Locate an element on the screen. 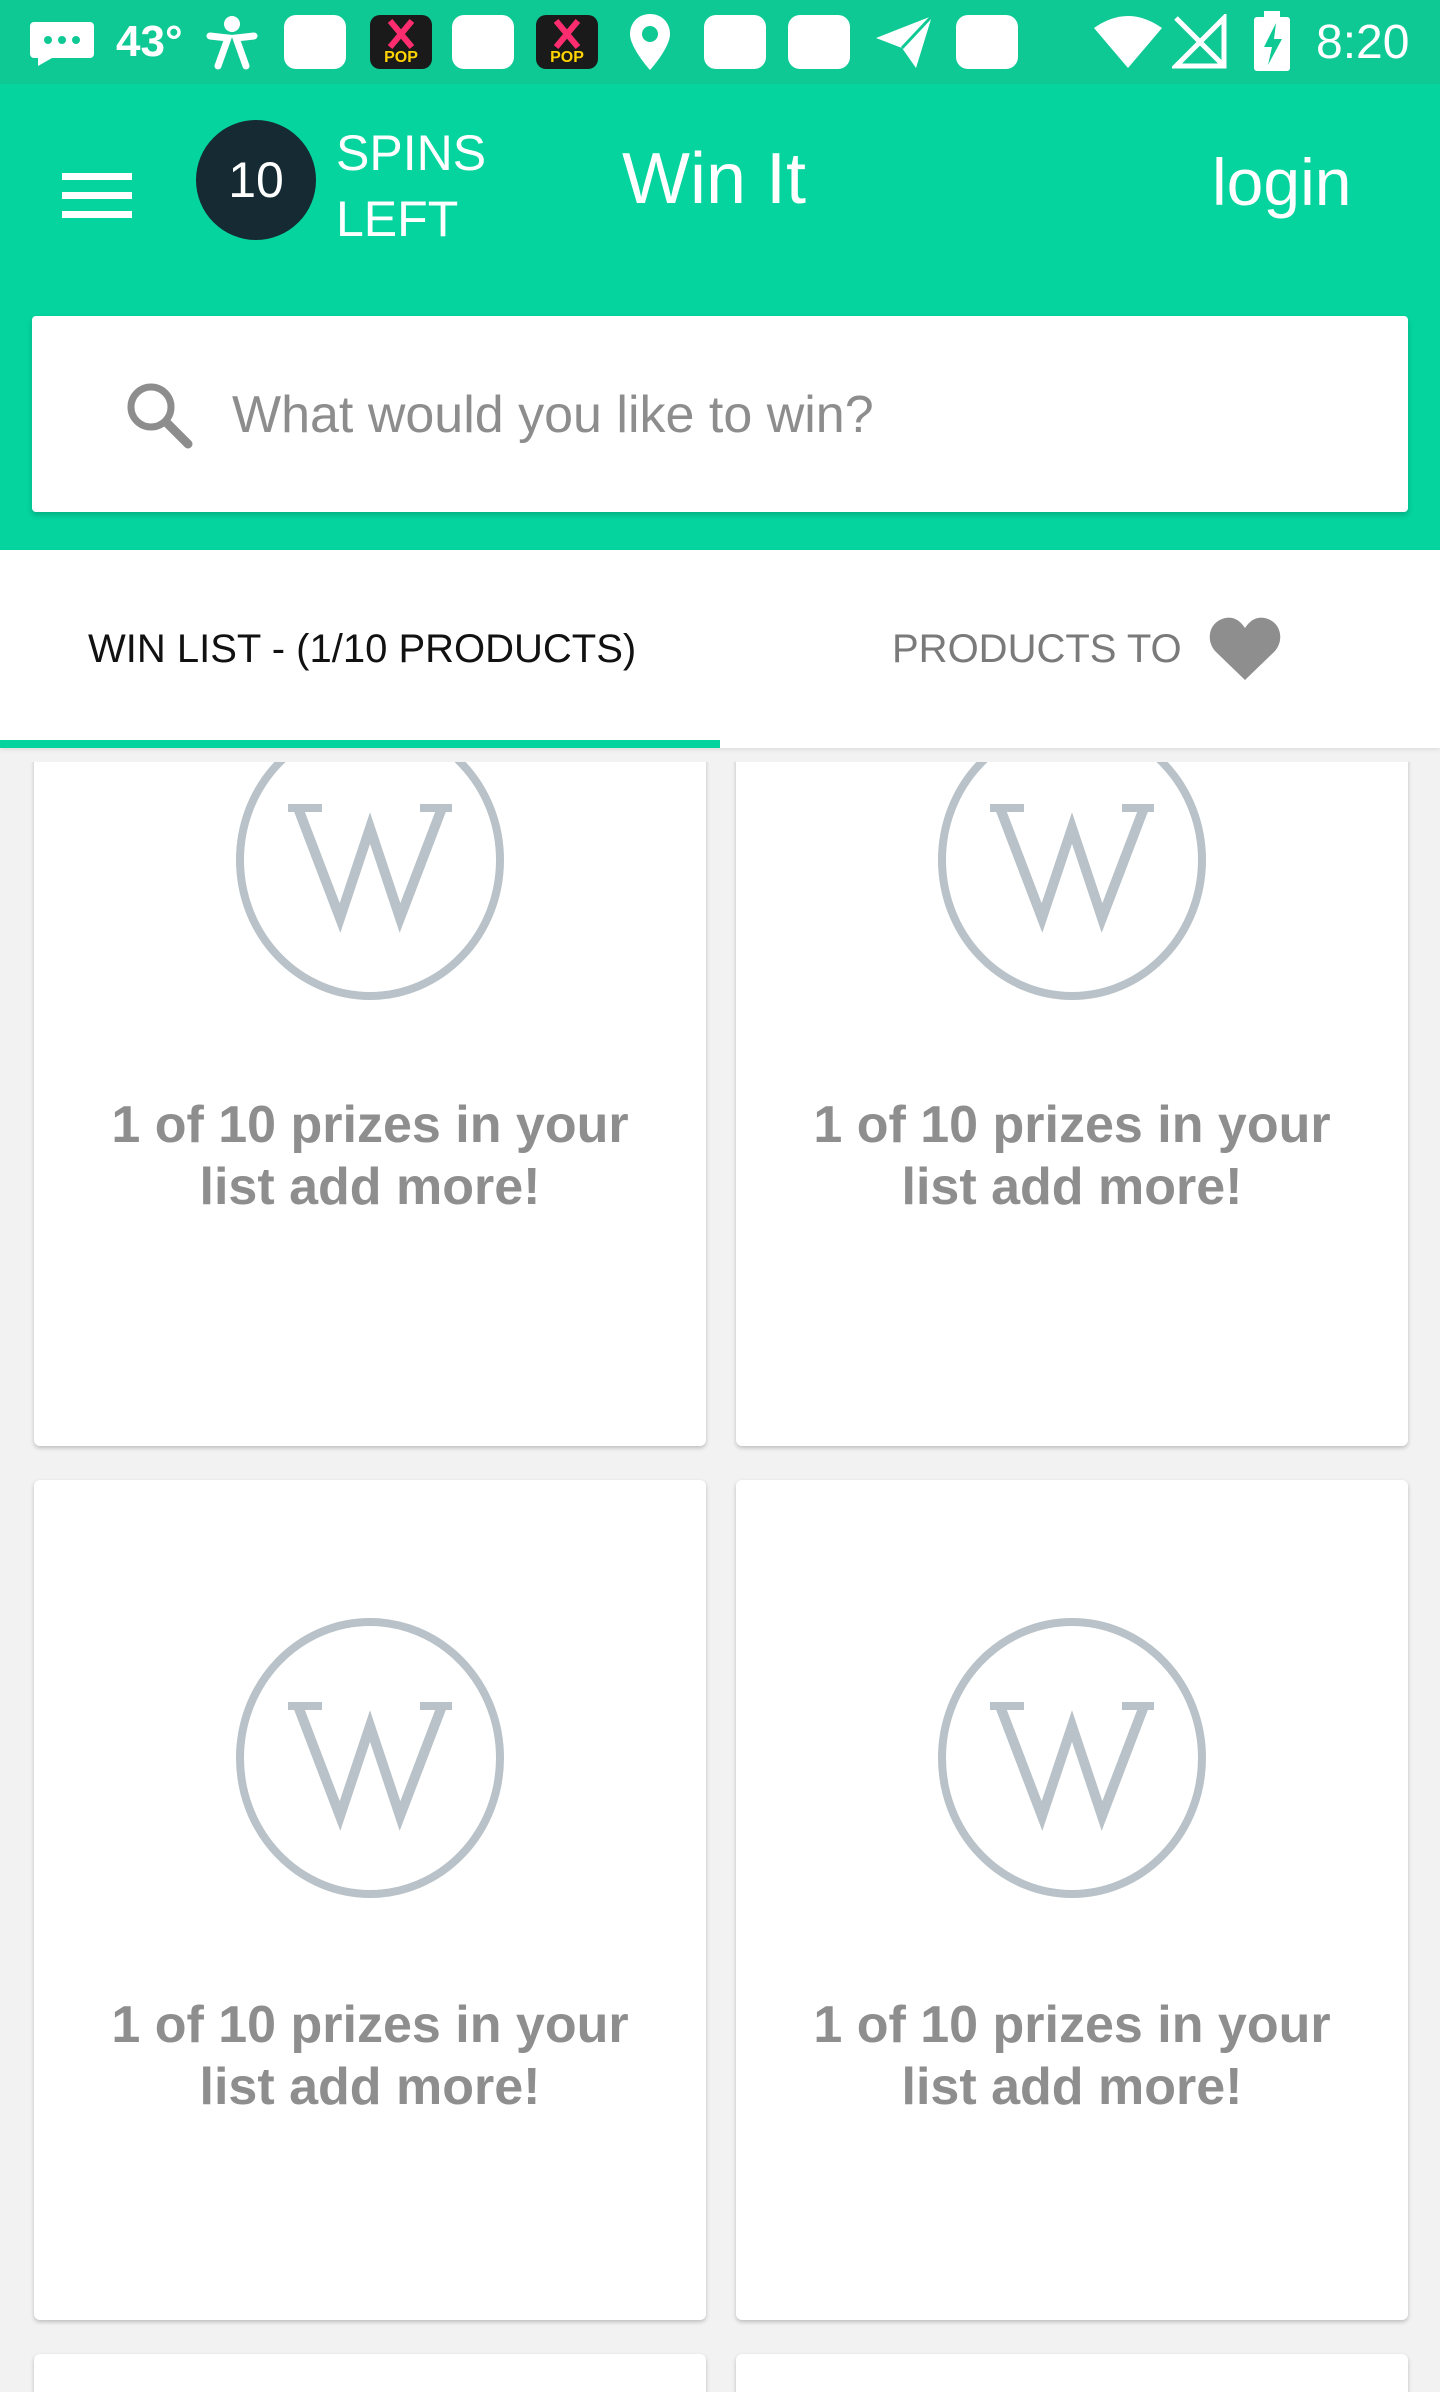 This screenshot has width=1440, height=2392. signal-icon is located at coordinates (1200, 42).